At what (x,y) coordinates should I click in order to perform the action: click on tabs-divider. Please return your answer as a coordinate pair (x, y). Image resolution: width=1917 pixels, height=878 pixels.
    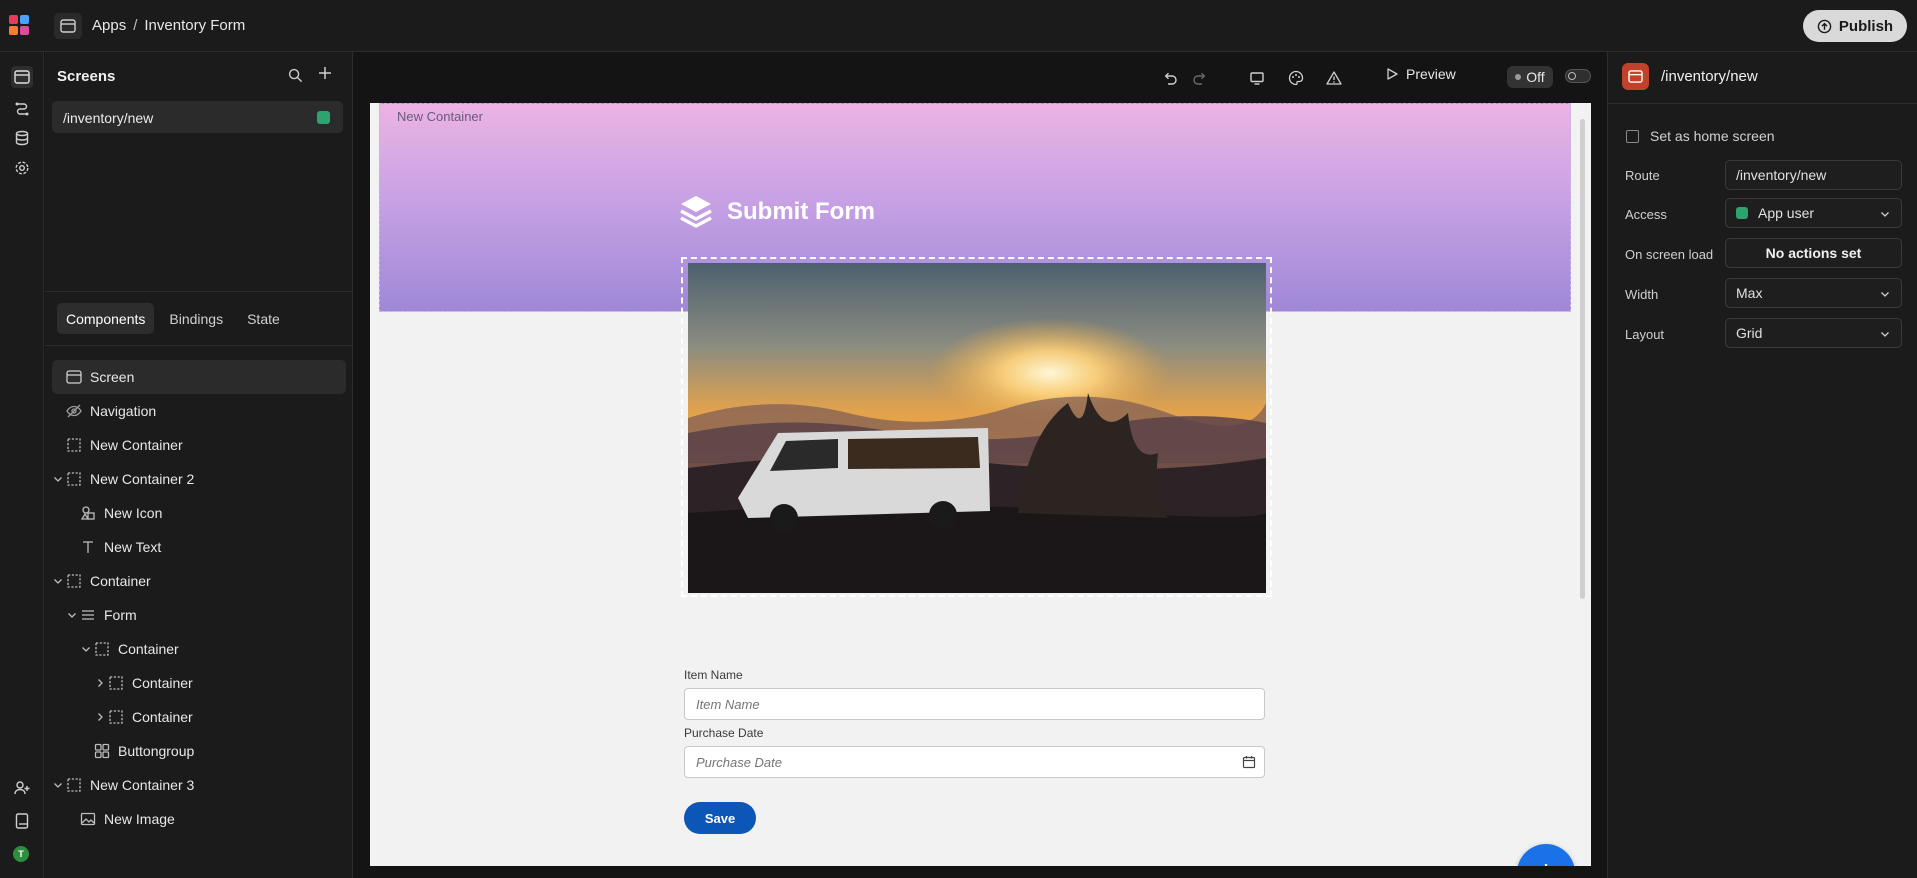
    Looking at the image, I should click on (199, 345).